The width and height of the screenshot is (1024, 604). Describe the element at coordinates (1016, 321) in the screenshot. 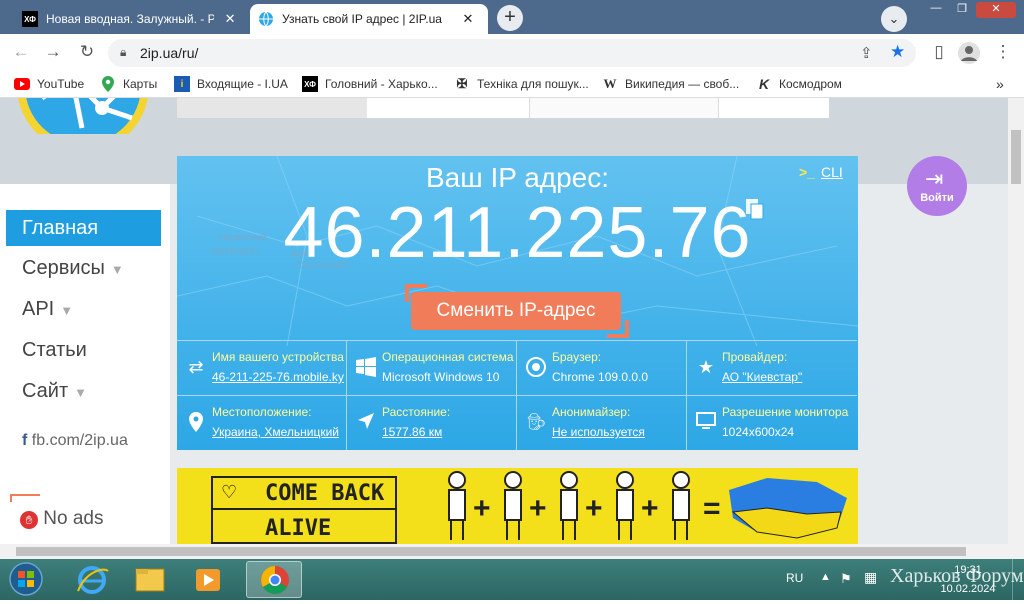

I see `vertical-scrollbar` at that location.